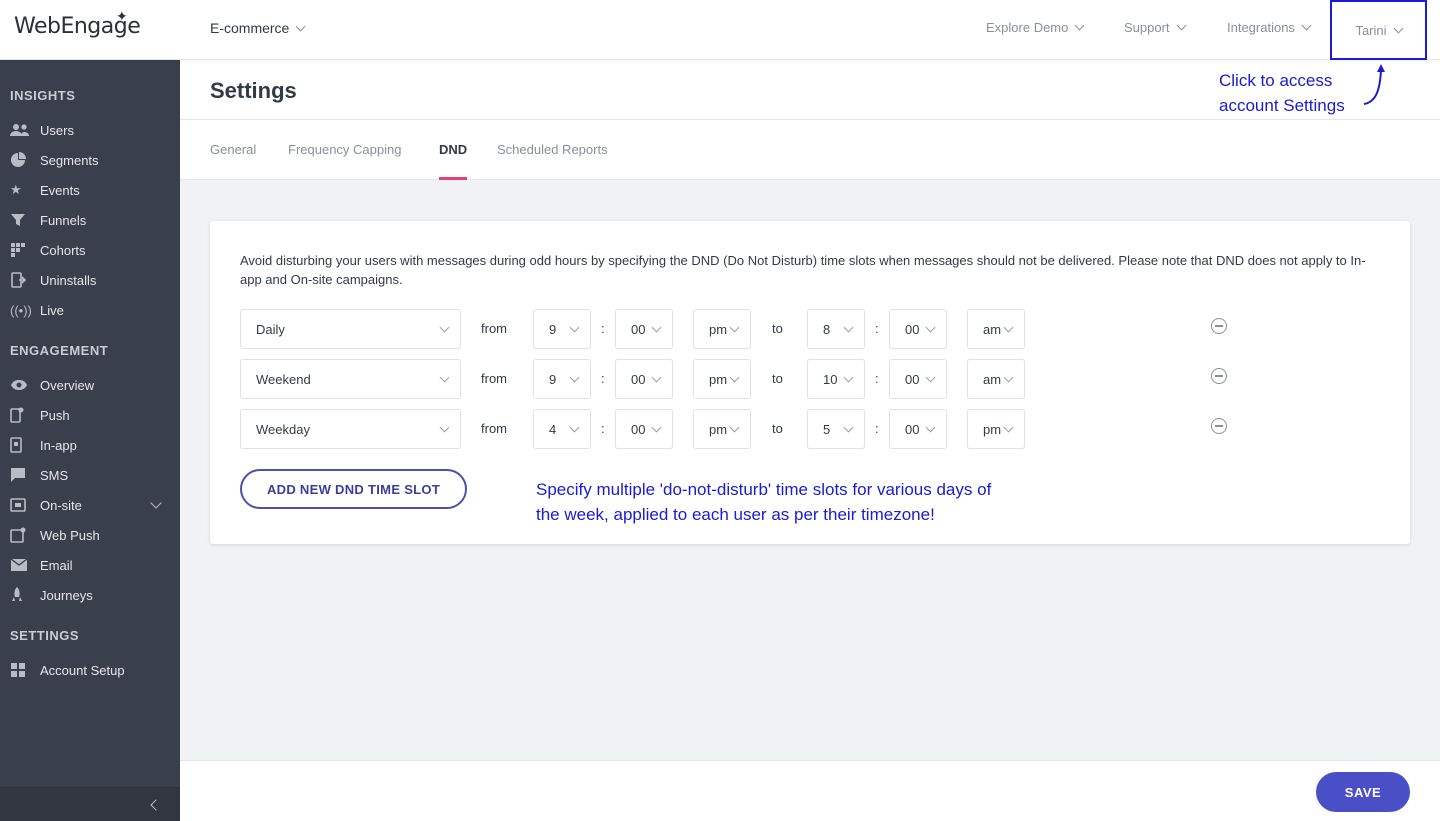  I want to click on logo-bird-icon: ✦, so click(122, 17).